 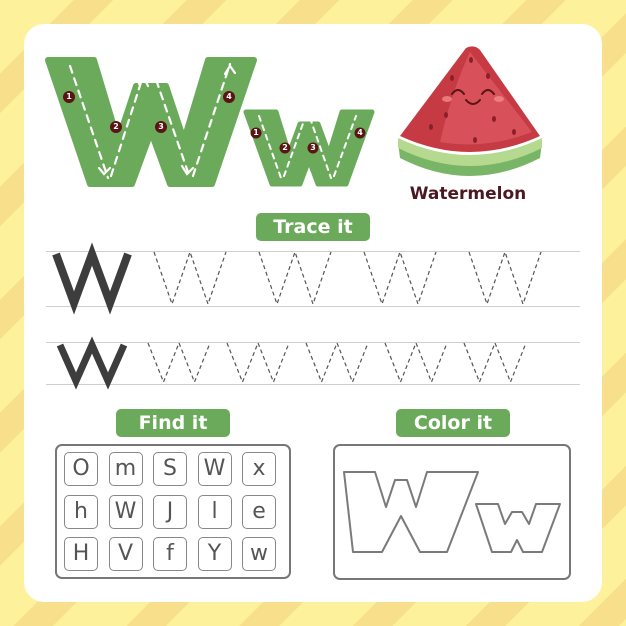 What do you see at coordinates (411, 512) in the screenshot?
I see `outline-uppercase-w` at bounding box center [411, 512].